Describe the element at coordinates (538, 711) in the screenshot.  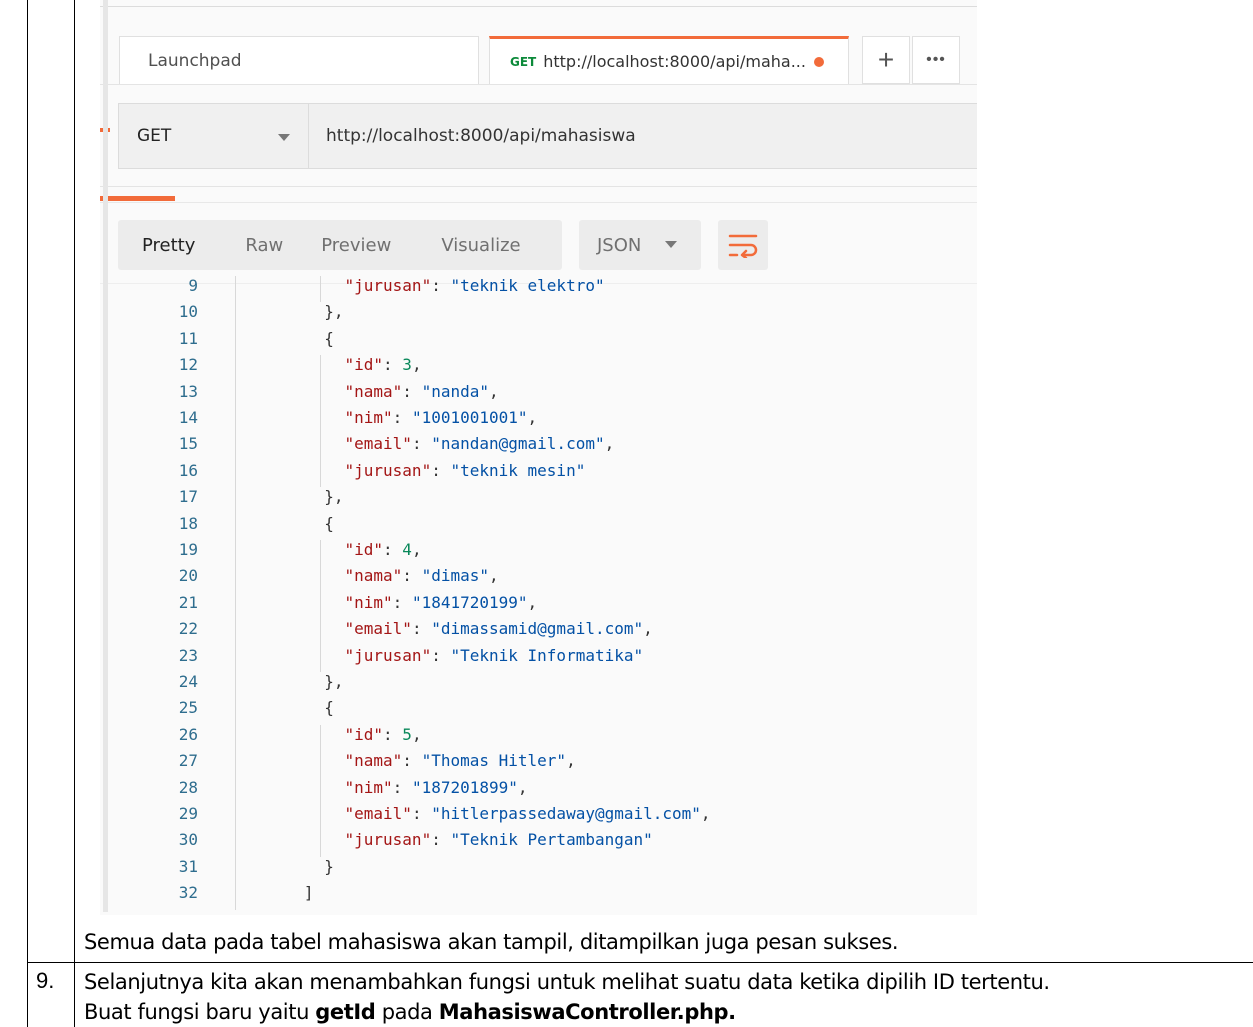
I see `code-line: 25 {` at that location.